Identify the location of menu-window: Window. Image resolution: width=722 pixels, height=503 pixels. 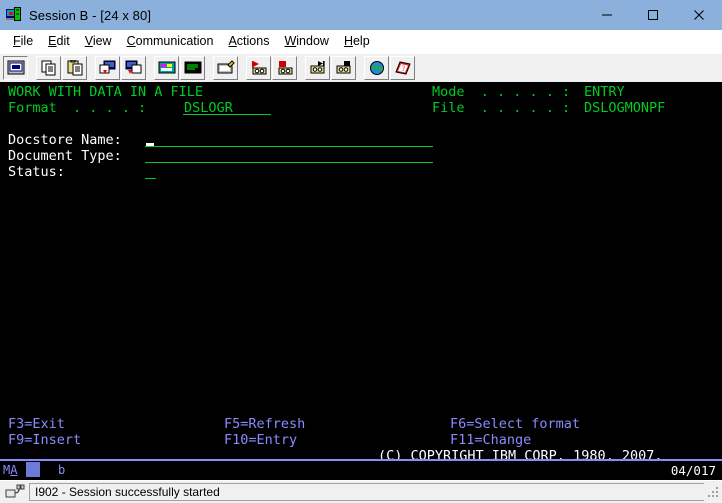
(306, 41).